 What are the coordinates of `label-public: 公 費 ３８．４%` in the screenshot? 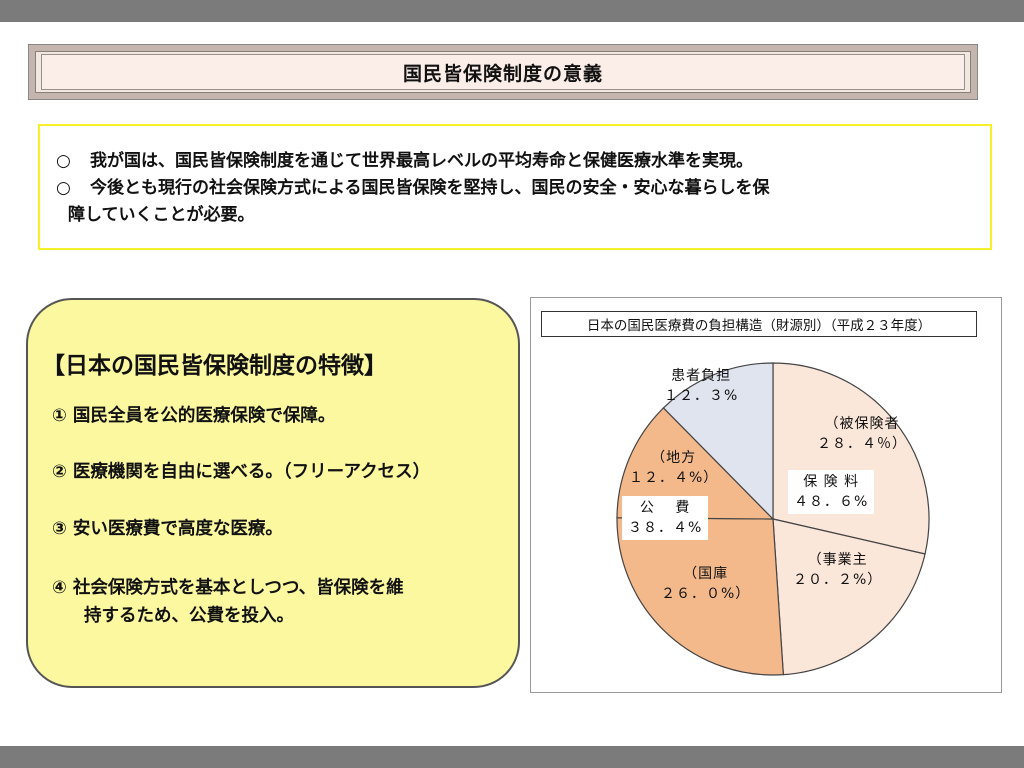 It's located at (665, 518).